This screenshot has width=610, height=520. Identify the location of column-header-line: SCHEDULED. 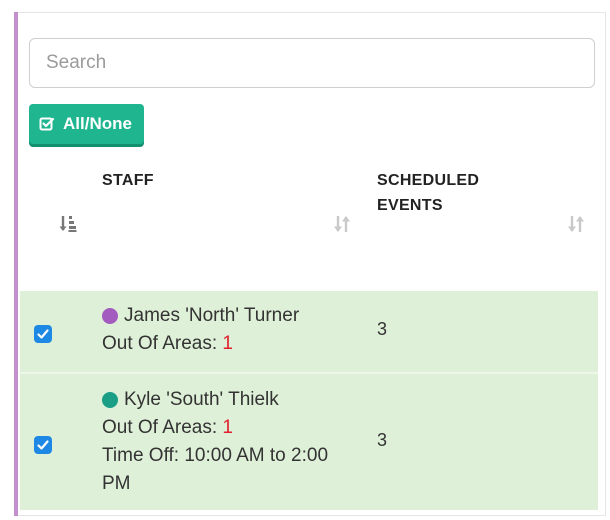
(428, 180).